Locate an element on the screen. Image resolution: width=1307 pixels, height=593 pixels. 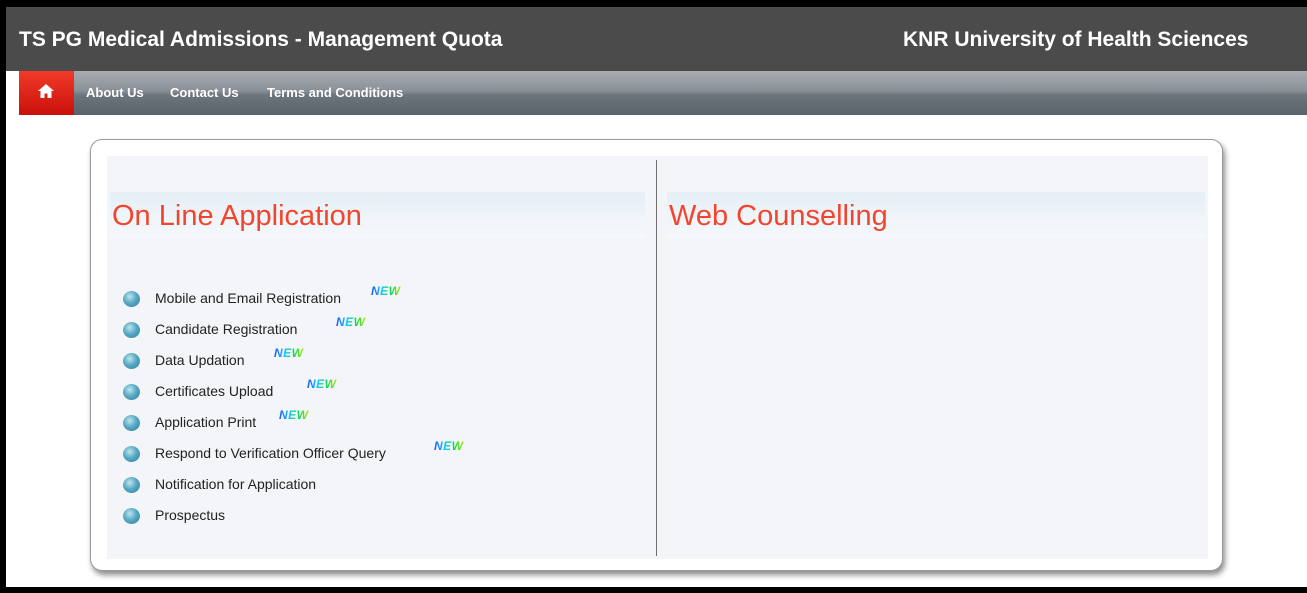
certificates-upload-link: Certificates Upload is located at coordinates (214, 391).